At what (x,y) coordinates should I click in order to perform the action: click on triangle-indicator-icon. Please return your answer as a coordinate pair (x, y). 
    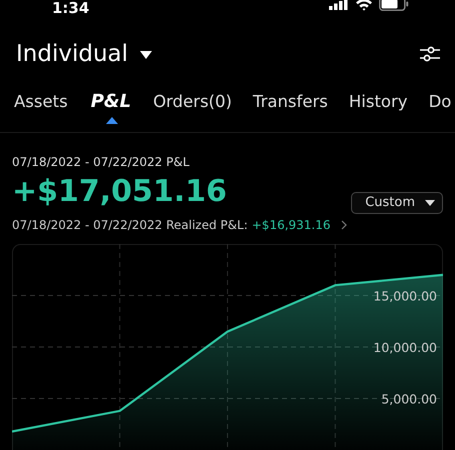
    Looking at the image, I should click on (112, 120).